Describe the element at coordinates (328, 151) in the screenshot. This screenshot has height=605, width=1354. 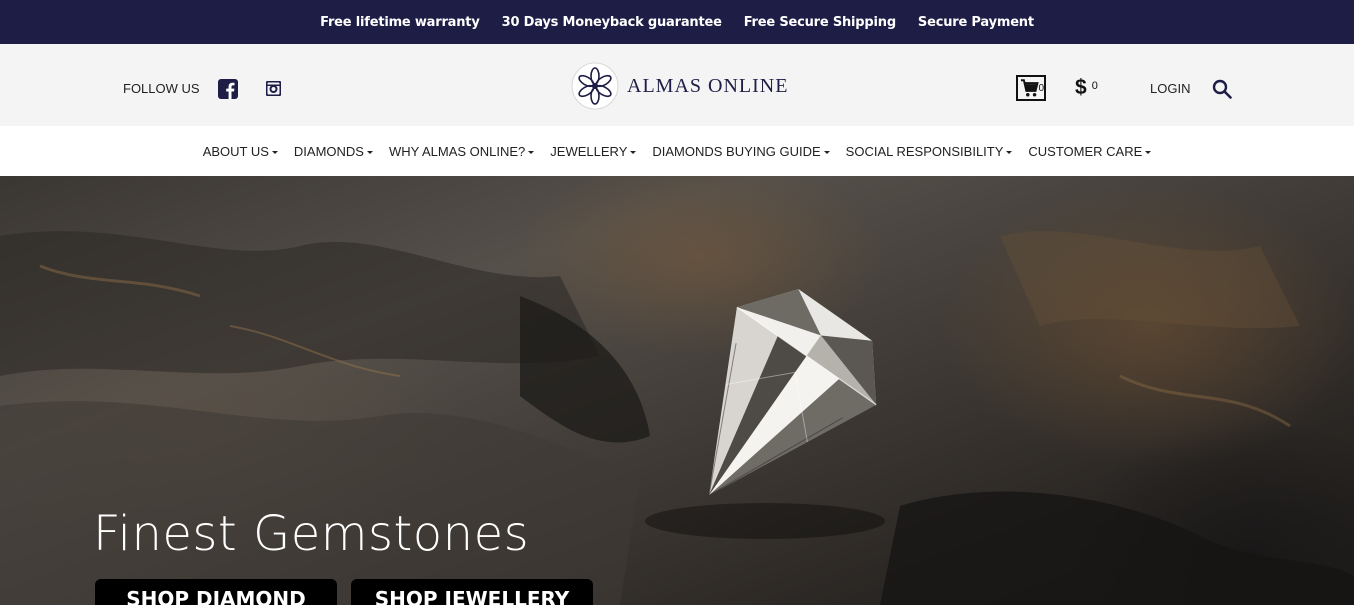
I see `nav-label: DIAMONDS` at that location.